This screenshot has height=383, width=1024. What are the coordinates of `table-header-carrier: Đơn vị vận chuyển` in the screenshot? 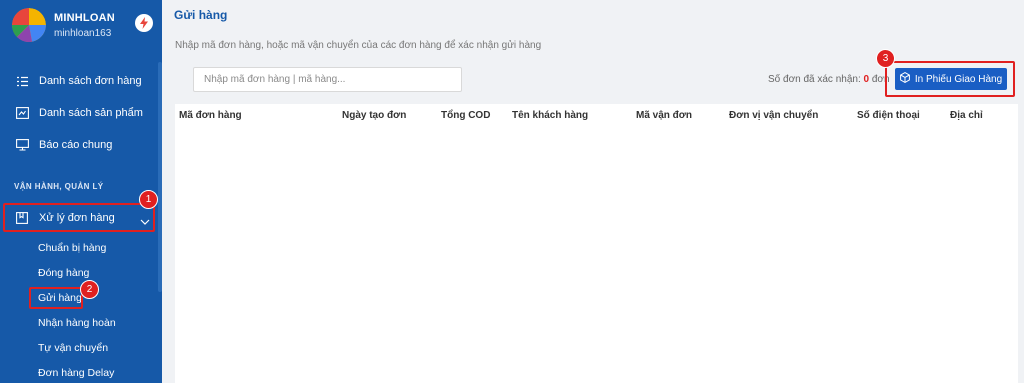 It's located at (774, 115).